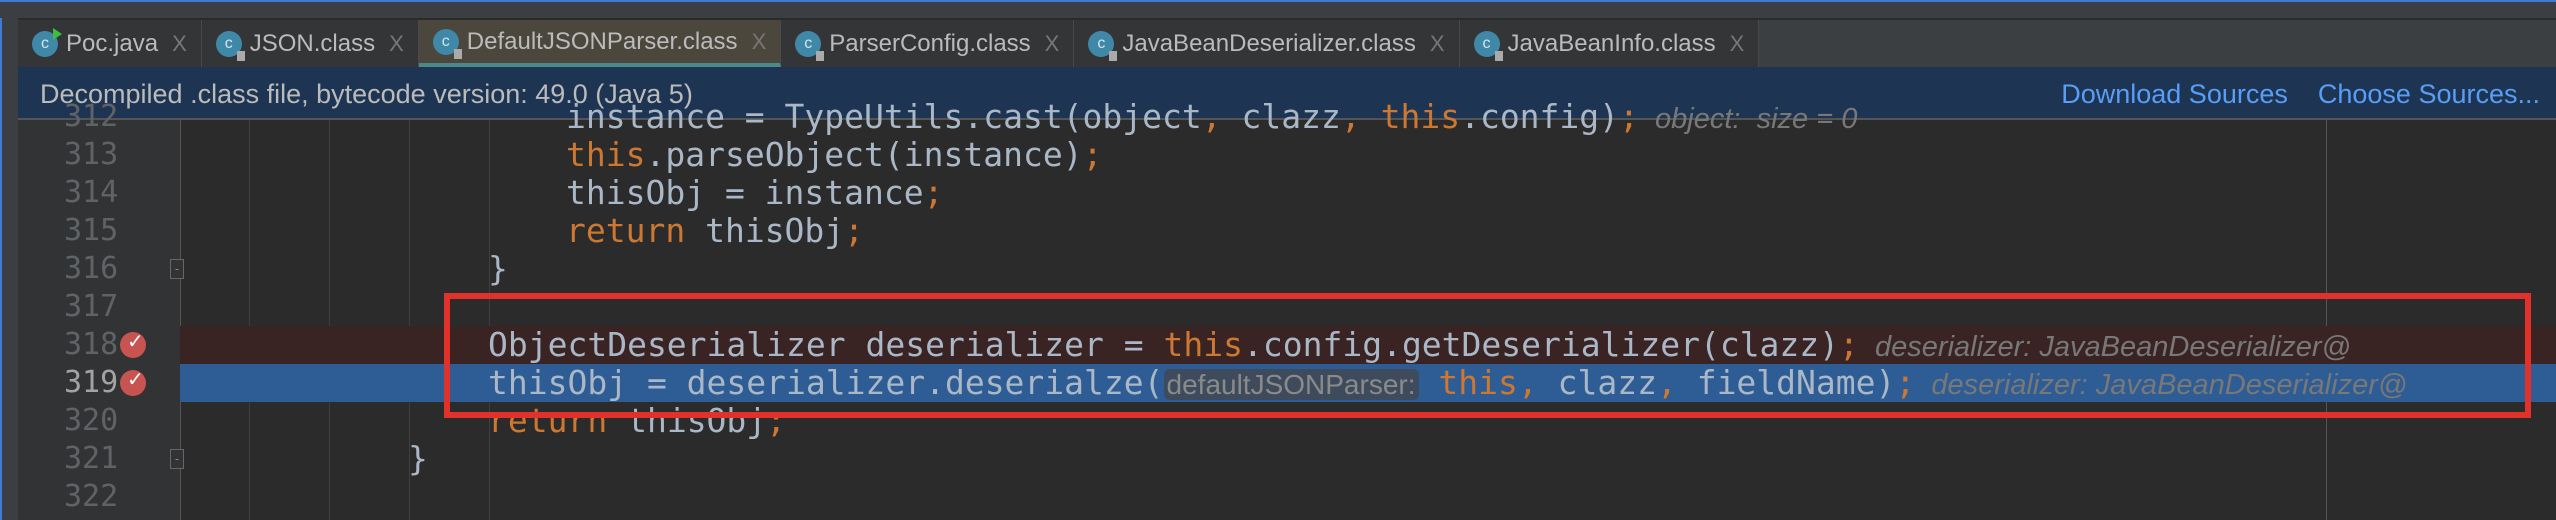 The image size is (2556, 520). What do you see at coordinates (1278, 497) in the screenshot?
I see `code-line-322: 322` at bounding box center [1278, 497].